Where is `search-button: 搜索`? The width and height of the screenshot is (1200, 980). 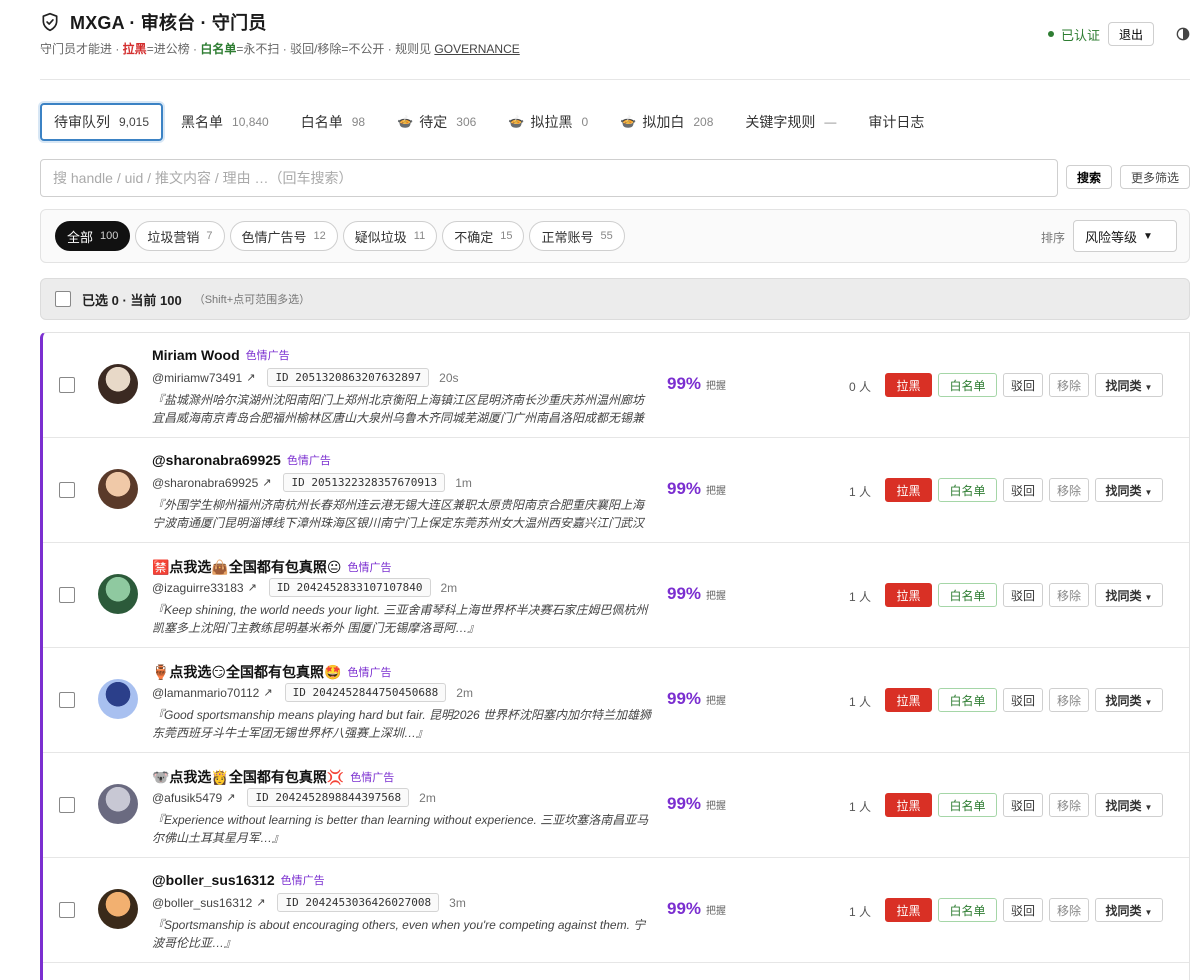 search-button: 搜索 is located at coordinates (1089, 177).